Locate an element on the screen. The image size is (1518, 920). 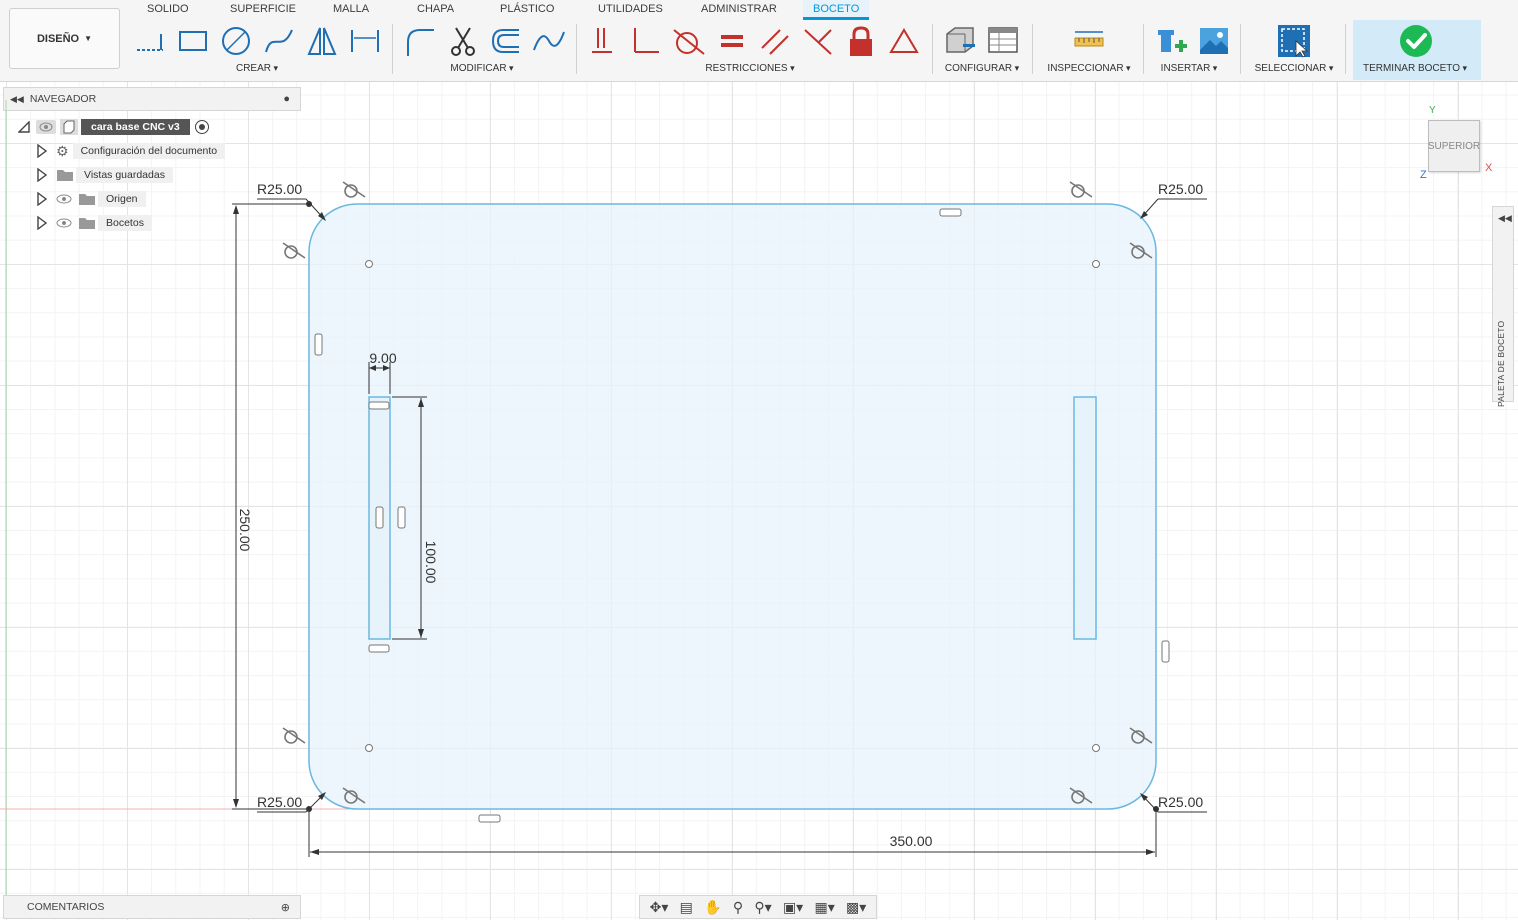
look-at-icon: ▤ is located at coordinates (686, 907).